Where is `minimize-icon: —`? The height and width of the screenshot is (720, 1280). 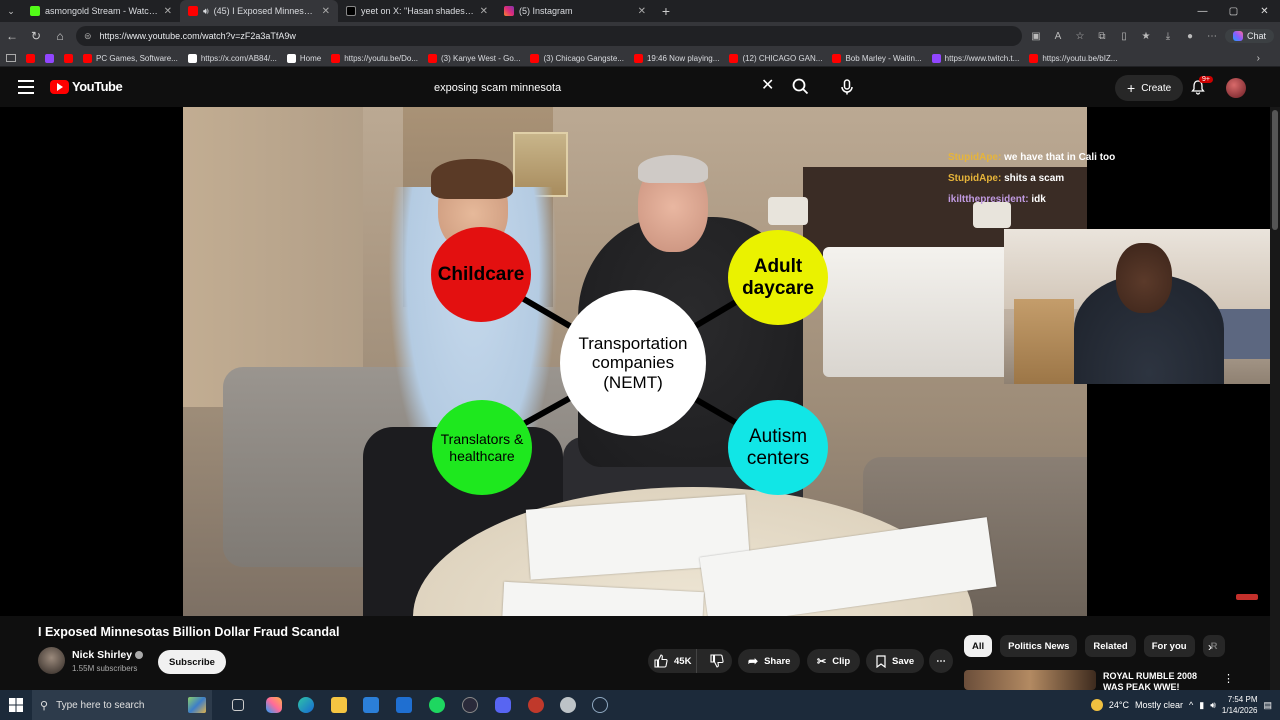
minimize-icon: — is located at coordinates (1202, 11).